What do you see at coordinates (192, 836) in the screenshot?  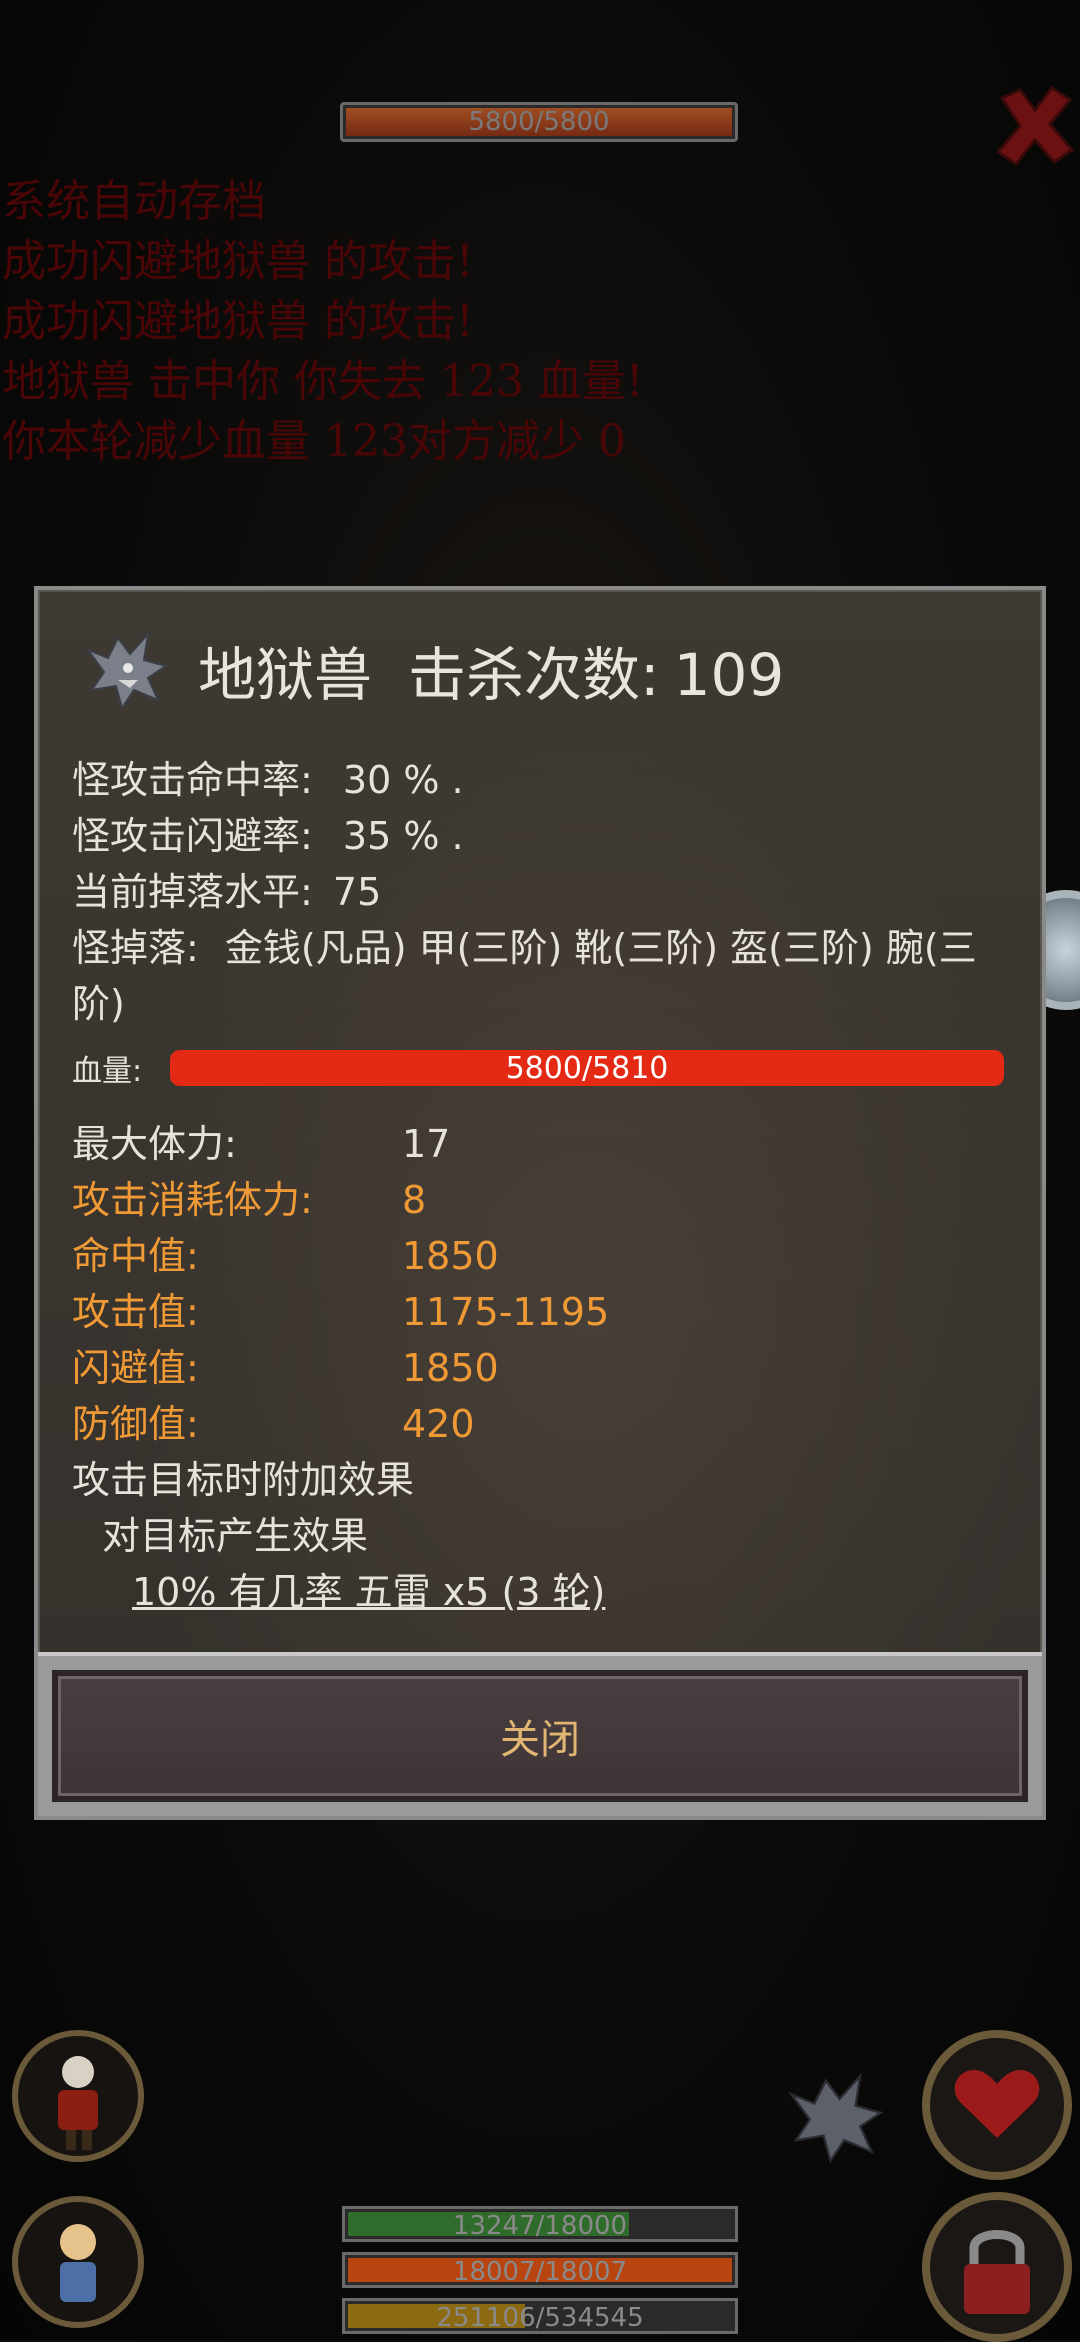 I see `dodge-rate-label: 怪攻击闪避率:` at bounding box center [192, 836].